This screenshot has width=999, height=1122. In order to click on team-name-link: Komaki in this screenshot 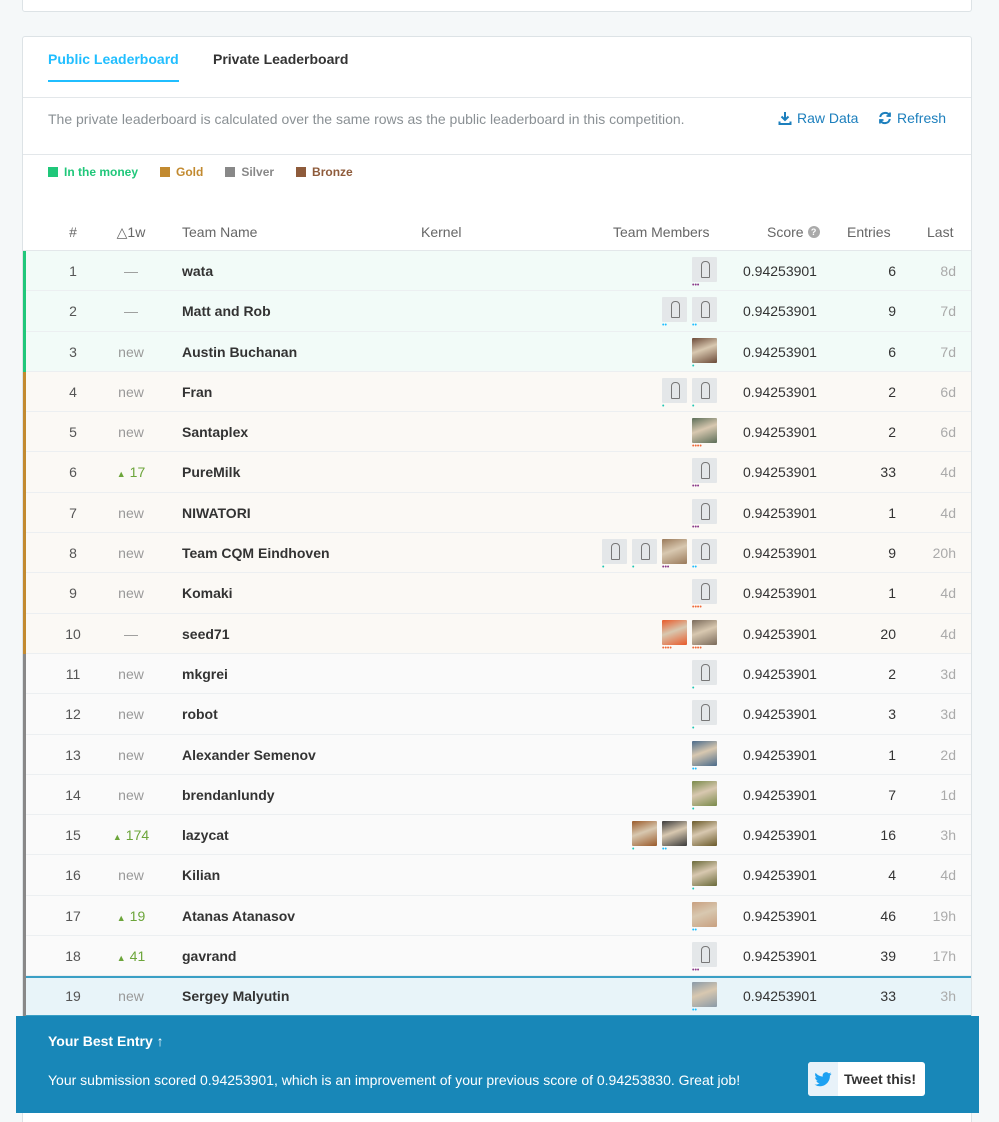, I will do `click(207, 593)`.